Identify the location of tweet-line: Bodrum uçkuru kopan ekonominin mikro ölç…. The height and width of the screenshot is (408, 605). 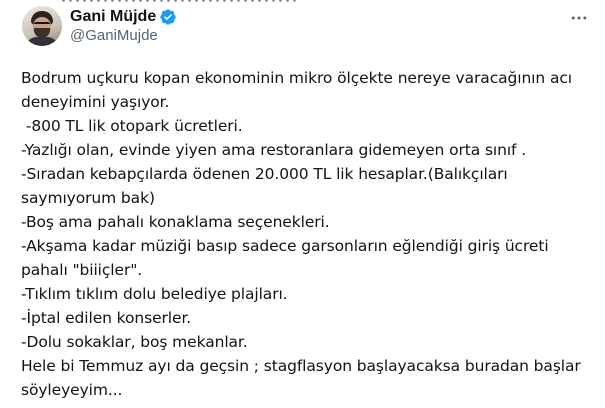
(296, 78).